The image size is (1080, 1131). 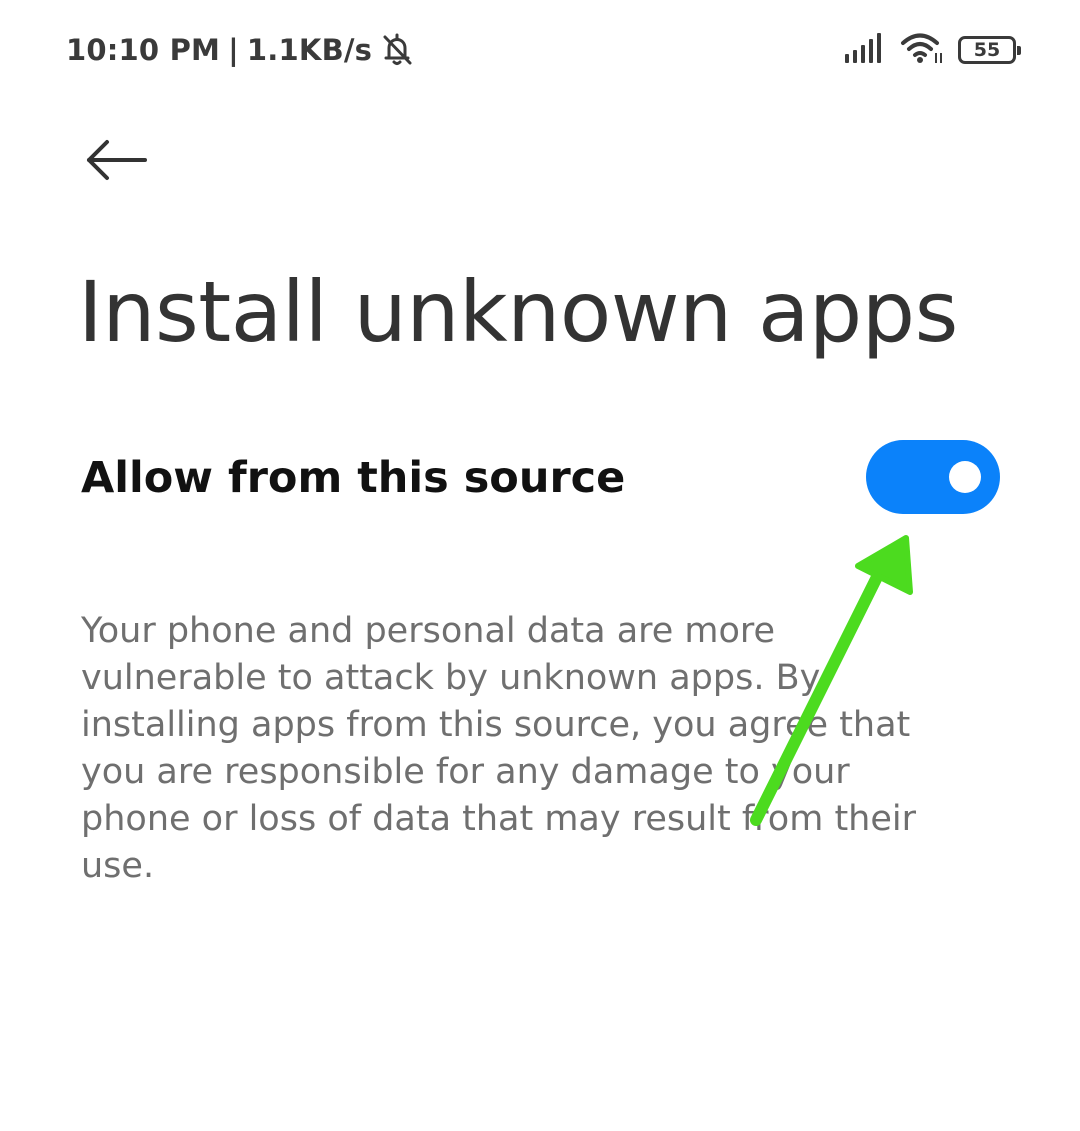 What do you see at coordinates (540, 50) in the screenshot?
I see `status-bar: 10:10 PM | 1.1KB/s 55` at bounding box center [540, 50].